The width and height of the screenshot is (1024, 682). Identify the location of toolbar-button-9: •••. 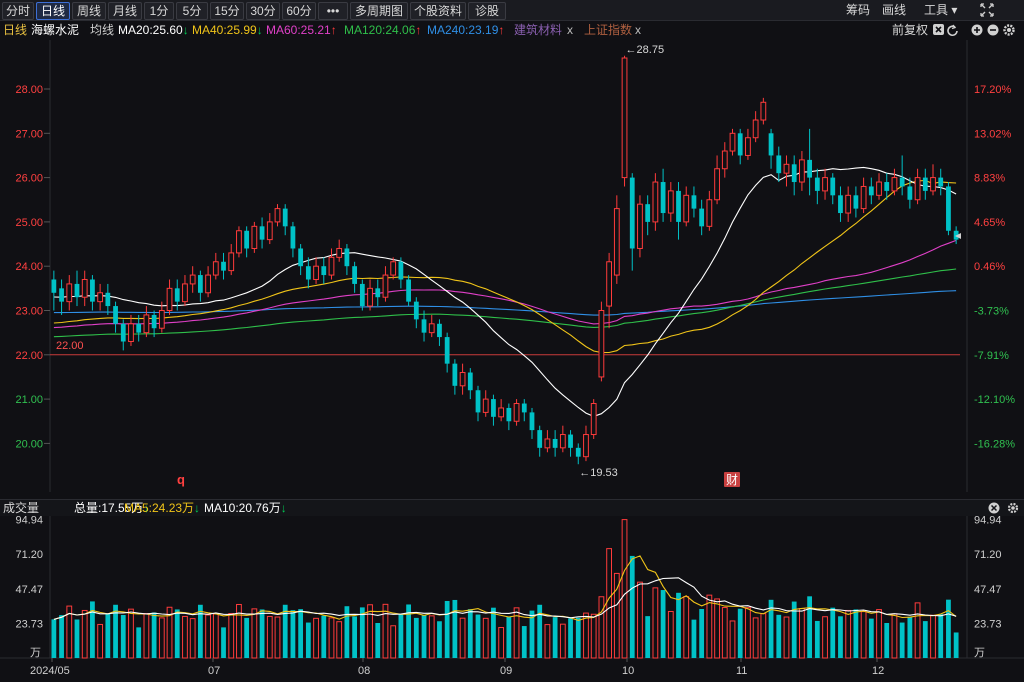
(333, 11).